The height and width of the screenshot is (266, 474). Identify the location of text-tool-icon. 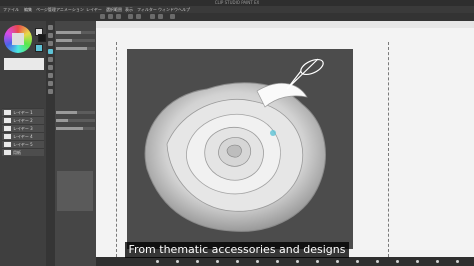
(50, 83).